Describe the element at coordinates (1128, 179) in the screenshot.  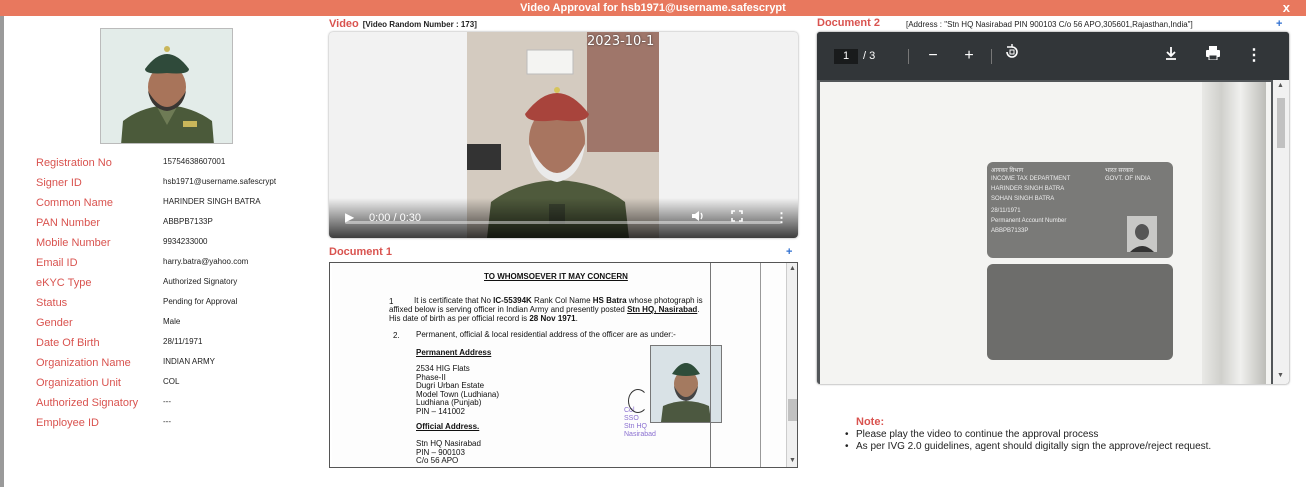
I see `pan-card-line: GOVT. OF INDIA` at that location.